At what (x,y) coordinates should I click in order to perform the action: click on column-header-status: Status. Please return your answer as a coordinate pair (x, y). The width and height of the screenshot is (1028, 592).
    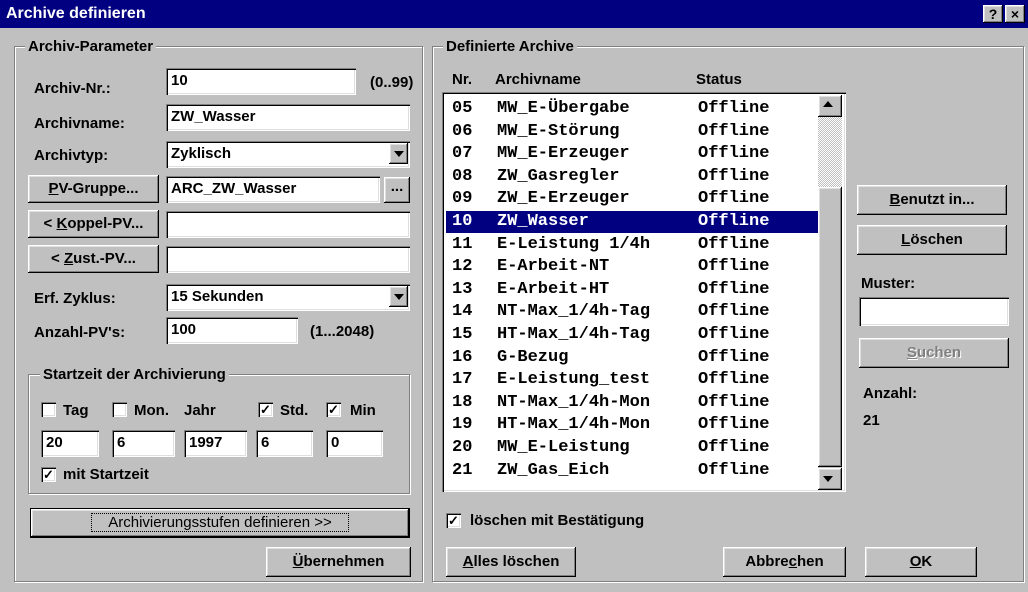
    Looking at the image, I should click on (719, 79).